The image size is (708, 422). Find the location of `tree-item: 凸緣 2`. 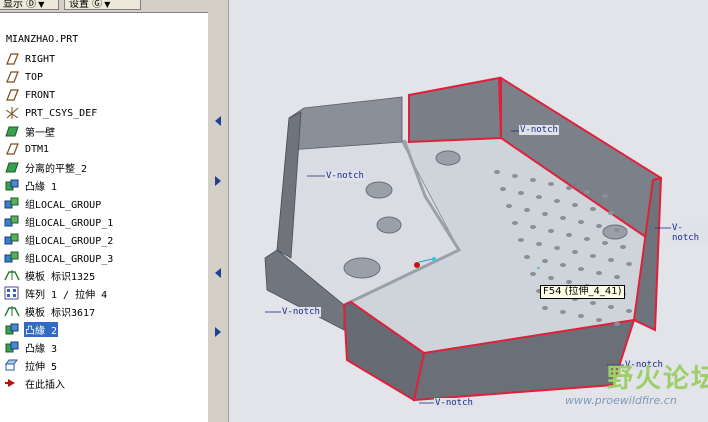

tree-item: 凸緣 2 is located at coordinates (104, 329).